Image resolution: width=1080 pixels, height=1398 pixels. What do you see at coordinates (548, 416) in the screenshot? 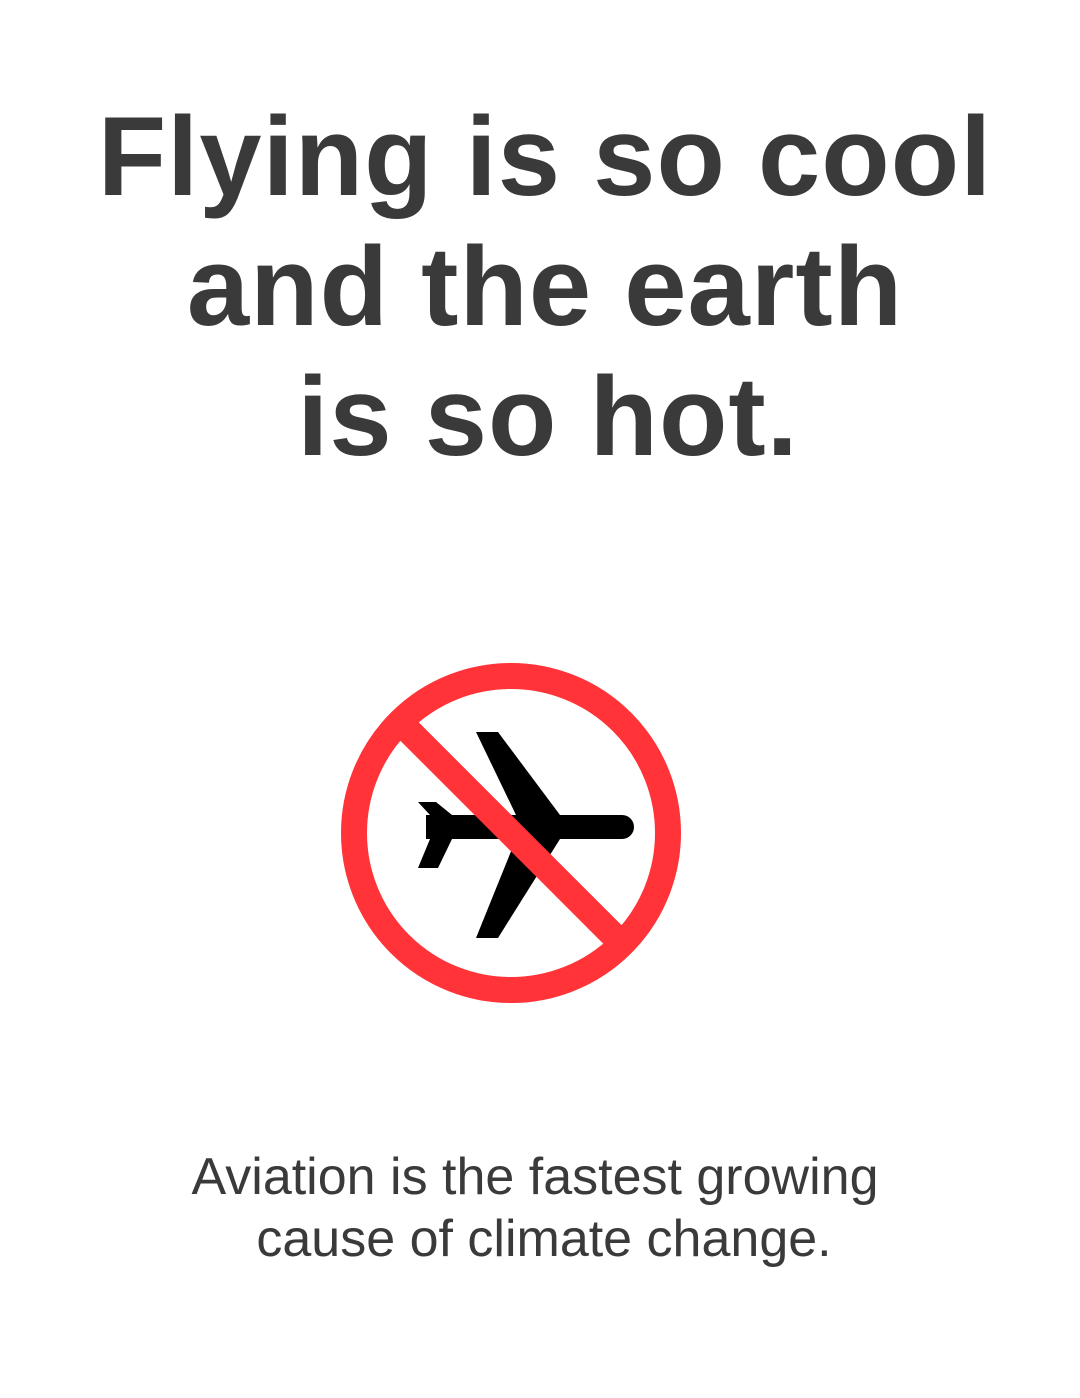
I see `headline-line-3: is so hot.` at bounding box center [548, 416].